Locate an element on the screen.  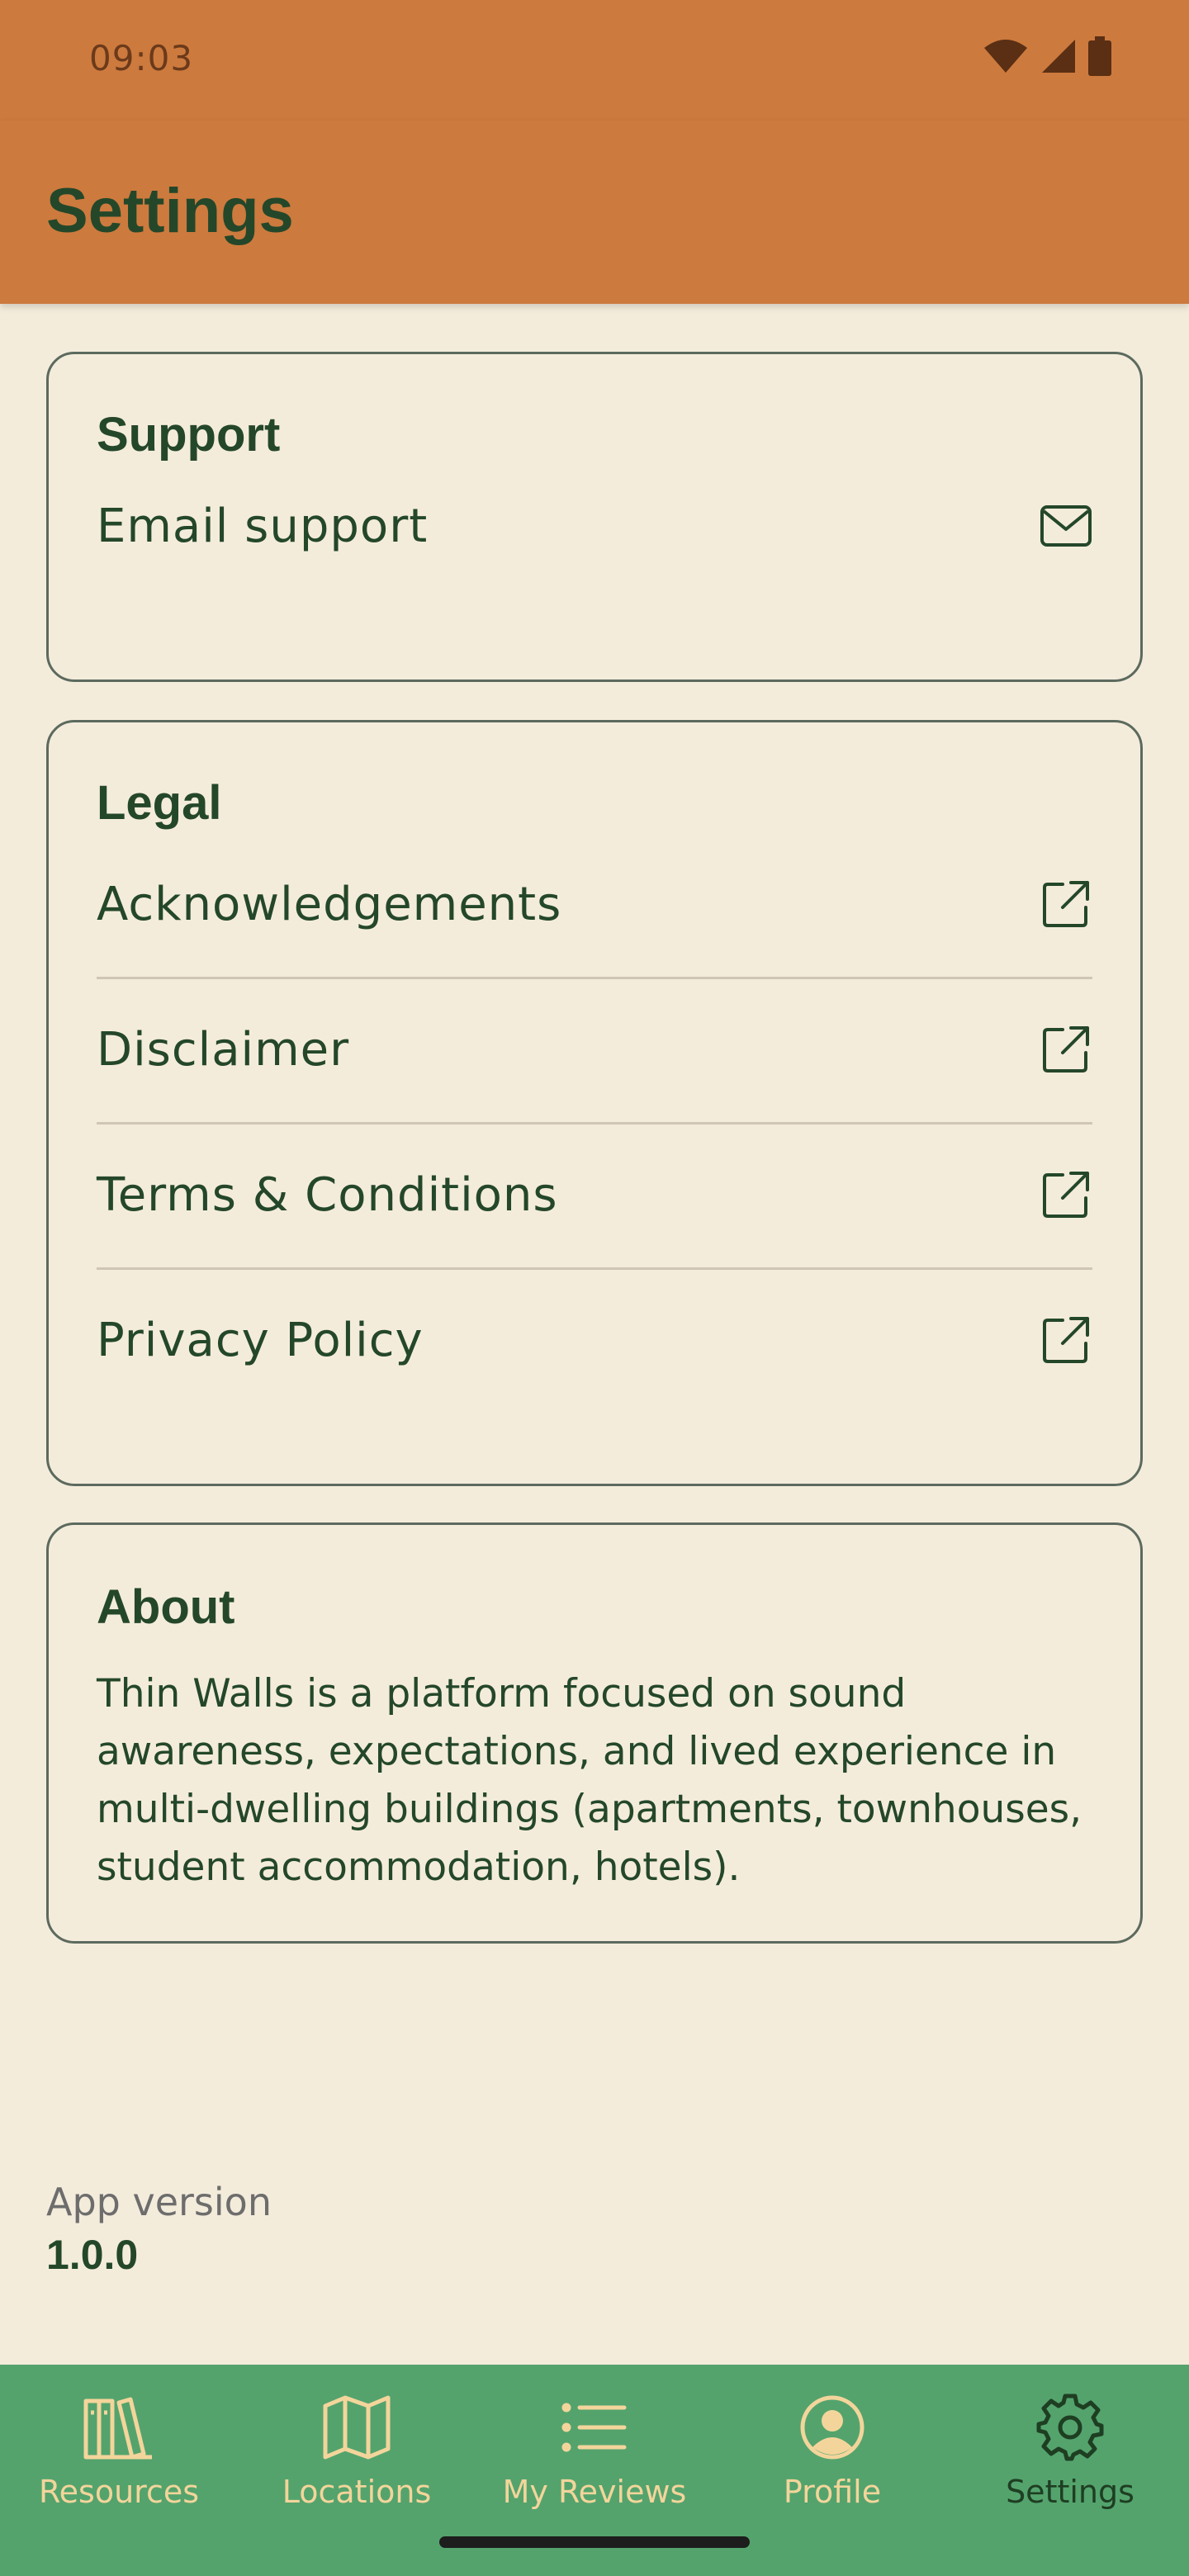
nav-locations-label: Locations is located at coordinates (357, 2492).